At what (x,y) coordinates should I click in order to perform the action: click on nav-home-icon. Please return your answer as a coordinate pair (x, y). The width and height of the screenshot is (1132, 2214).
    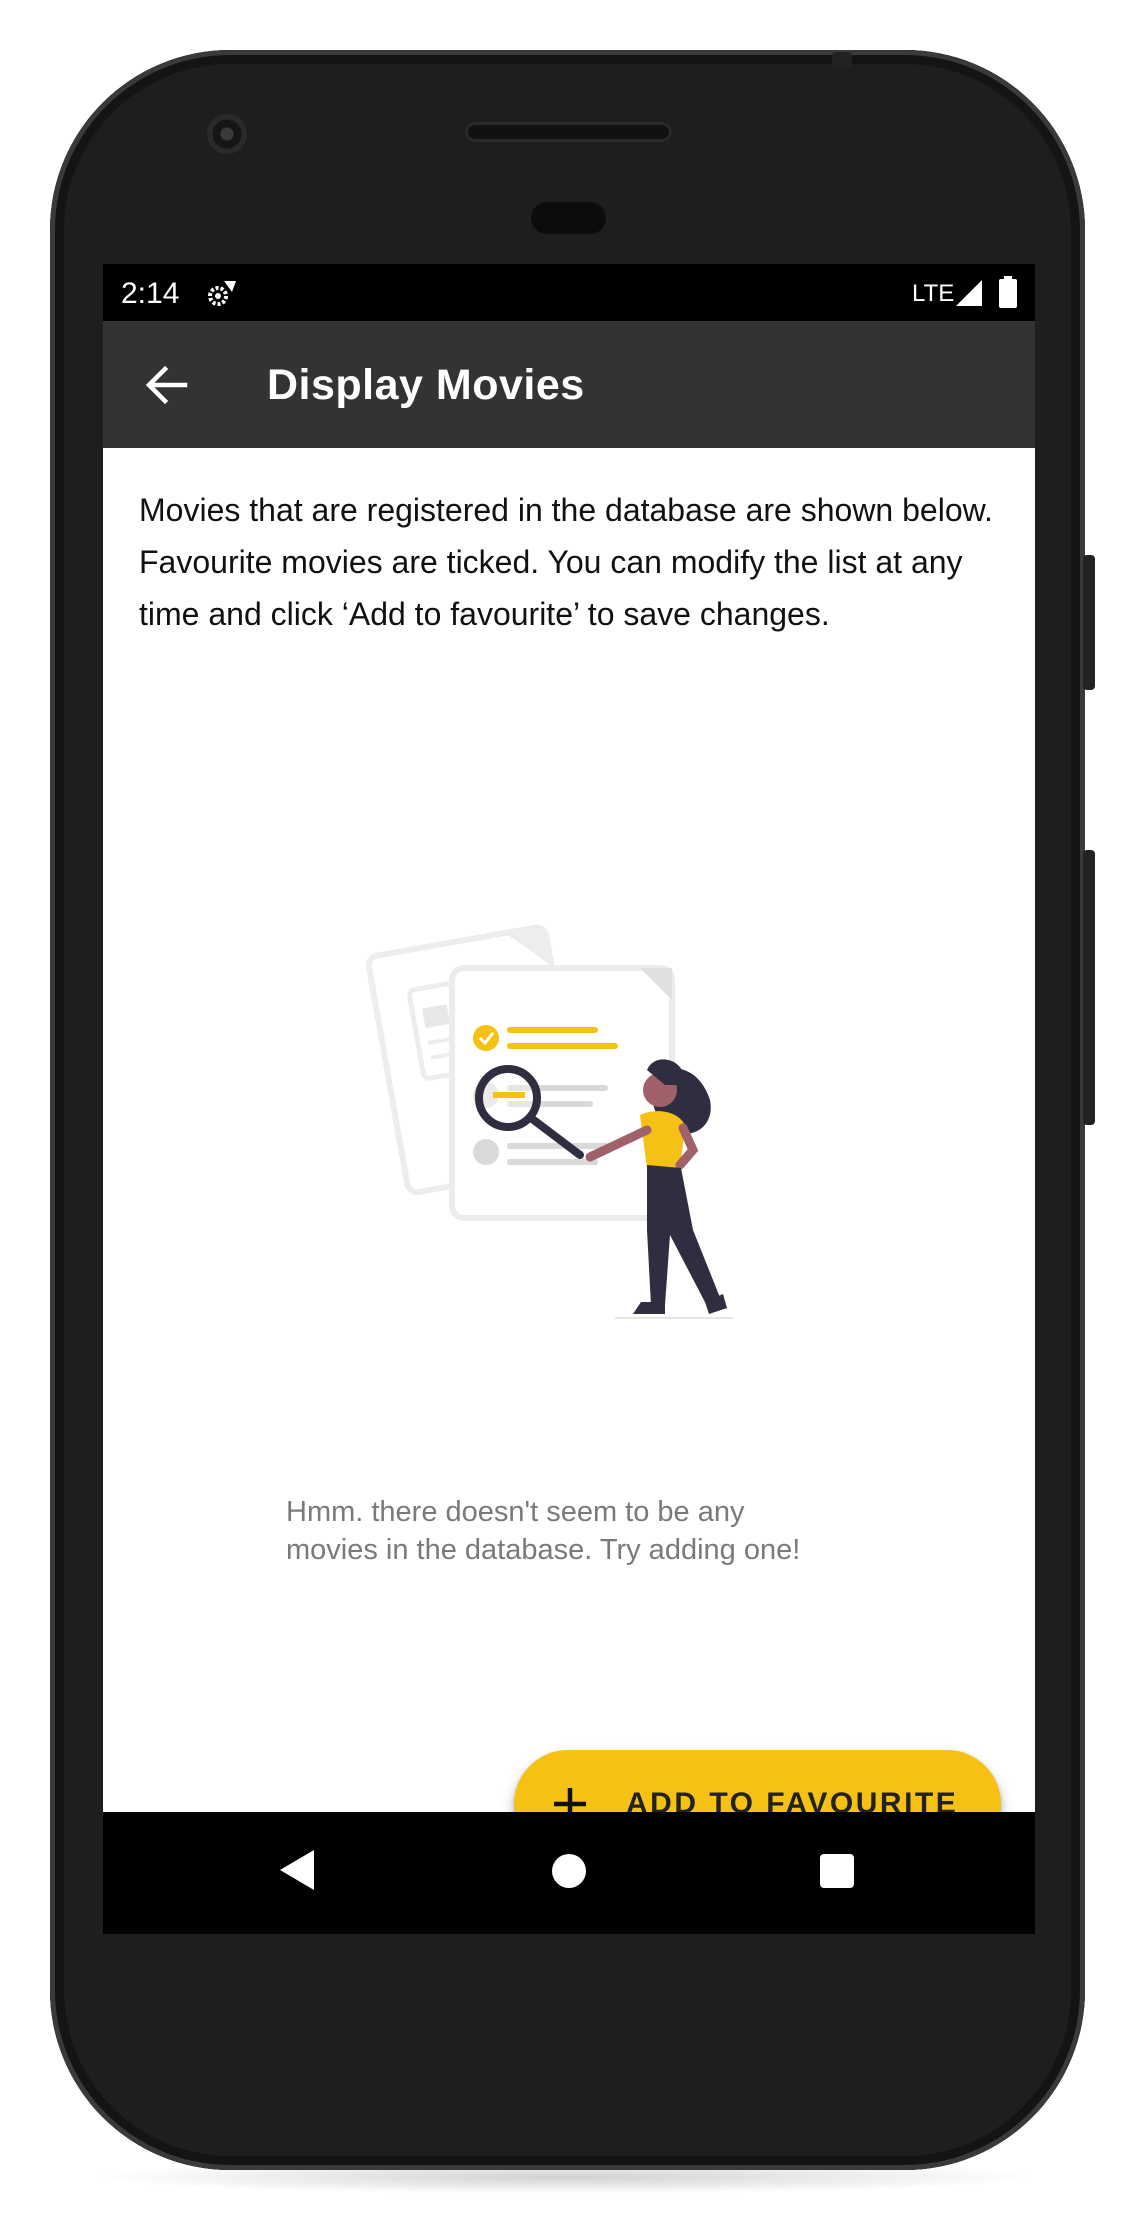
    Looking at the image, I should click on (569, 1871).